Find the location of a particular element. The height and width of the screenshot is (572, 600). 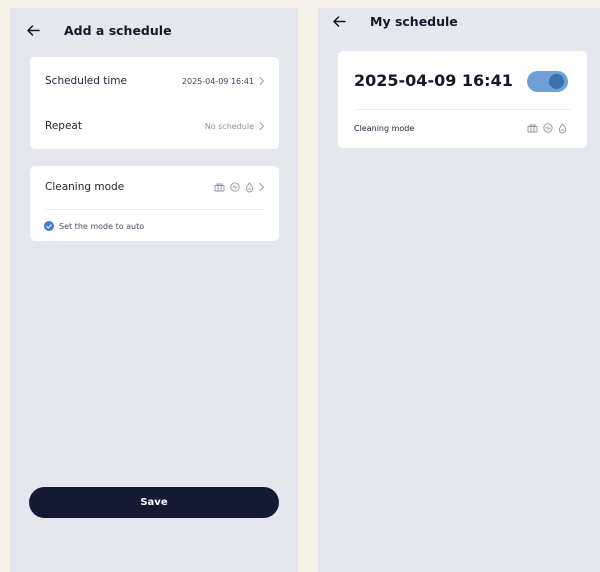

cleaning-mode-card: Cleaning mode Set the mode to auto is located at coordinates (154, 203).